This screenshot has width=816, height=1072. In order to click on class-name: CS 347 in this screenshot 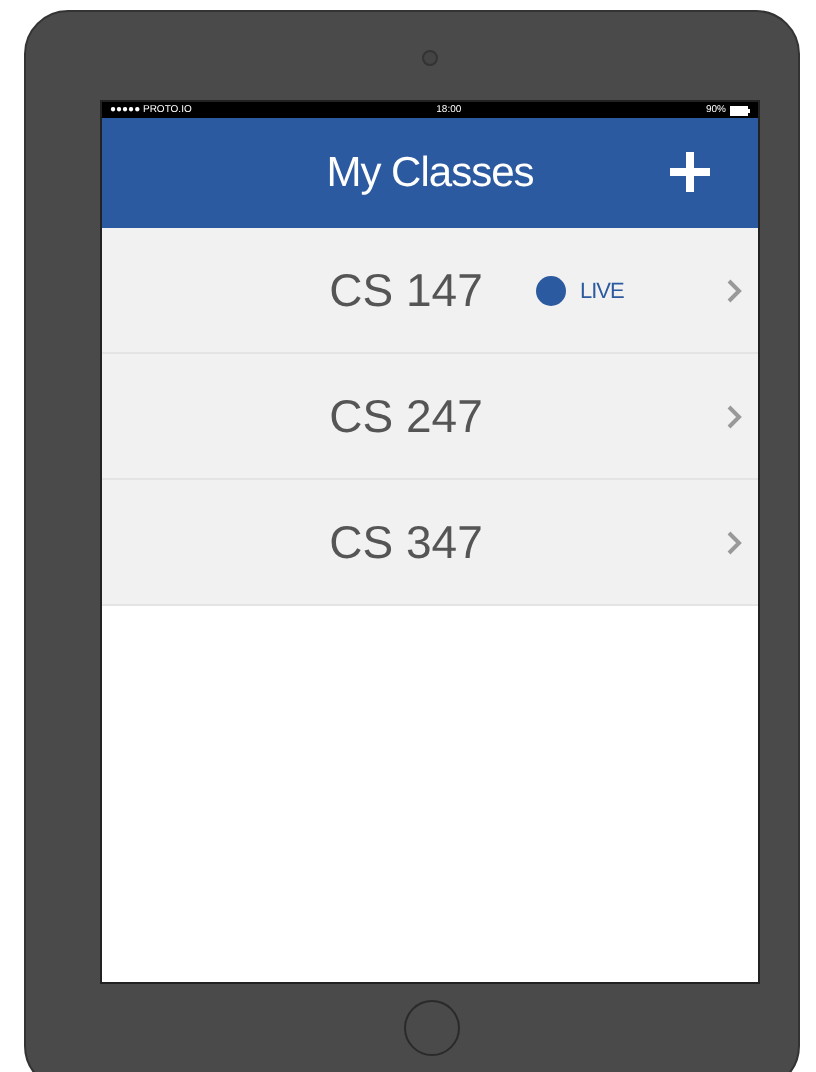, I will do `click(406, 542)`.